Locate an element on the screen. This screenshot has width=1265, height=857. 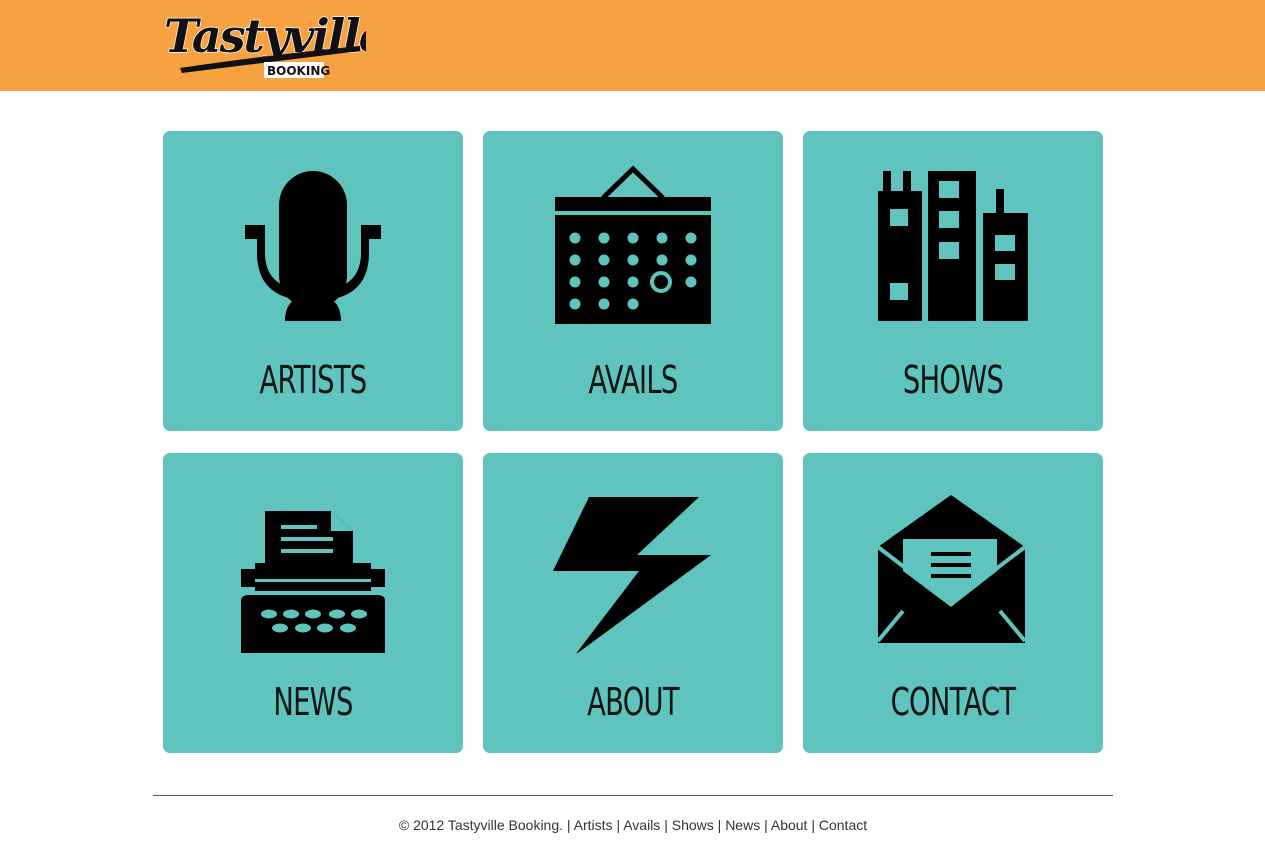
svg-text: Tastyville is located at coordinates (265, 36).